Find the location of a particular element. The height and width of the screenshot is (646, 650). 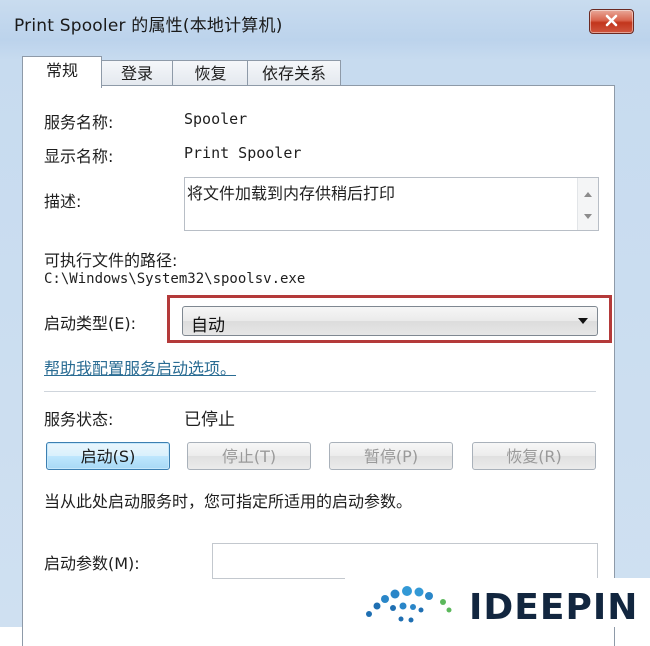

arrow-down-icon is located at coordinates (588, 216).